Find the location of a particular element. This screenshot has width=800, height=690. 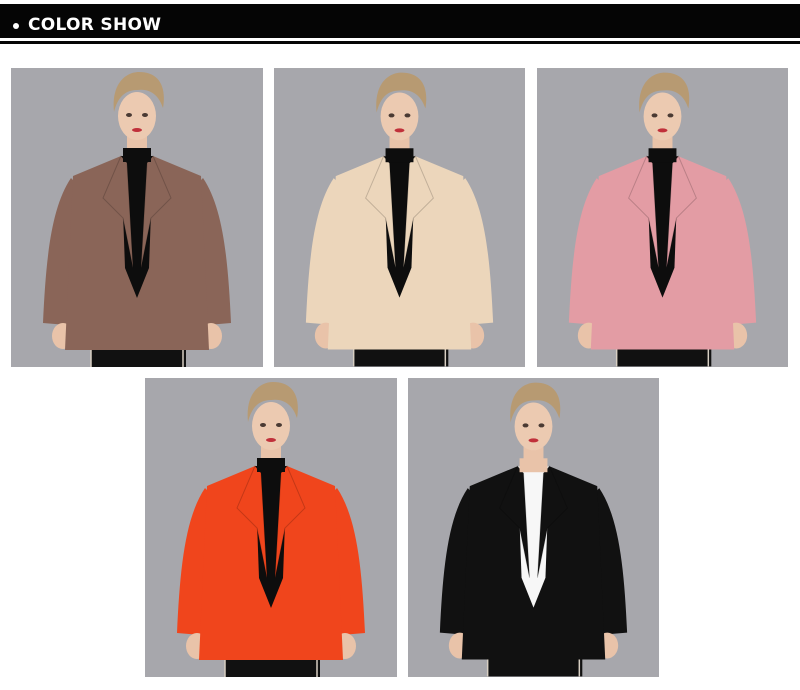

model-orange is located at coordinates (271, 527).